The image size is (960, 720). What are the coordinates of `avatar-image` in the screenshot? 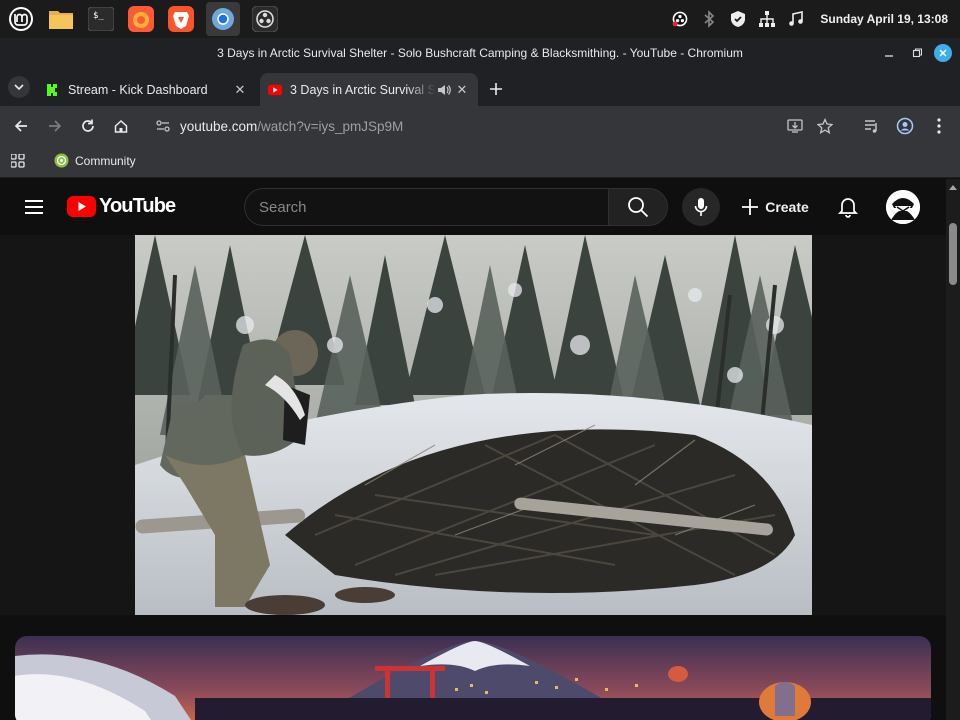 It's located at (903, 207).